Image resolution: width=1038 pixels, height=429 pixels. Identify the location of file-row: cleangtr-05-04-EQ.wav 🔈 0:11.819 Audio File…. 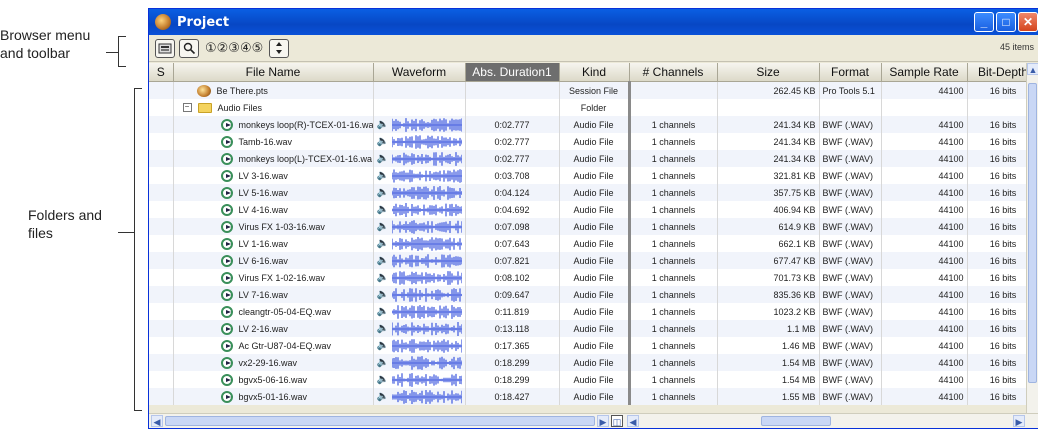
(593, 311).